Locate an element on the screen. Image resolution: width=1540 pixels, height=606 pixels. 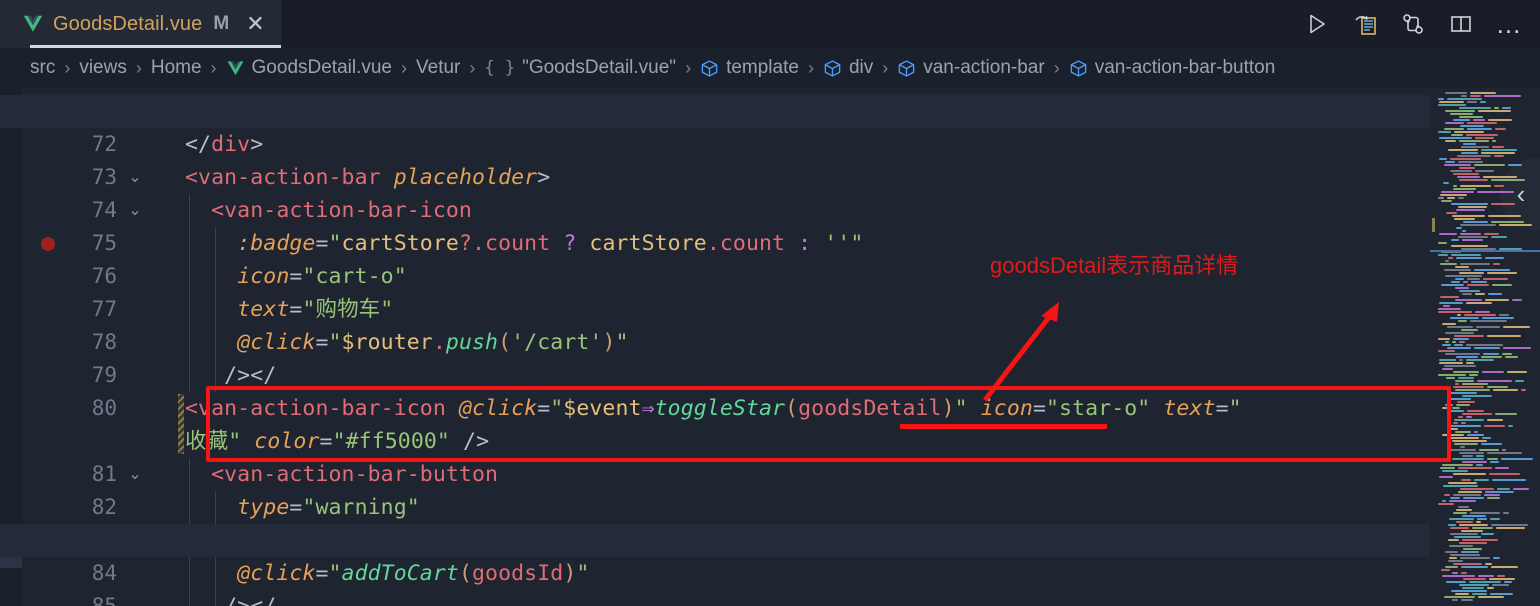
minimap-cursor-line is located at coordinates (1485, 251).